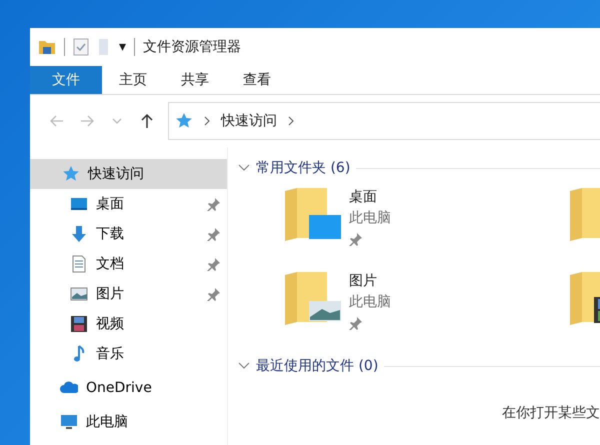 Image resolution: width=600 pixels, height=445 pixels. I want to click on picture-icon, so click(79, 294).